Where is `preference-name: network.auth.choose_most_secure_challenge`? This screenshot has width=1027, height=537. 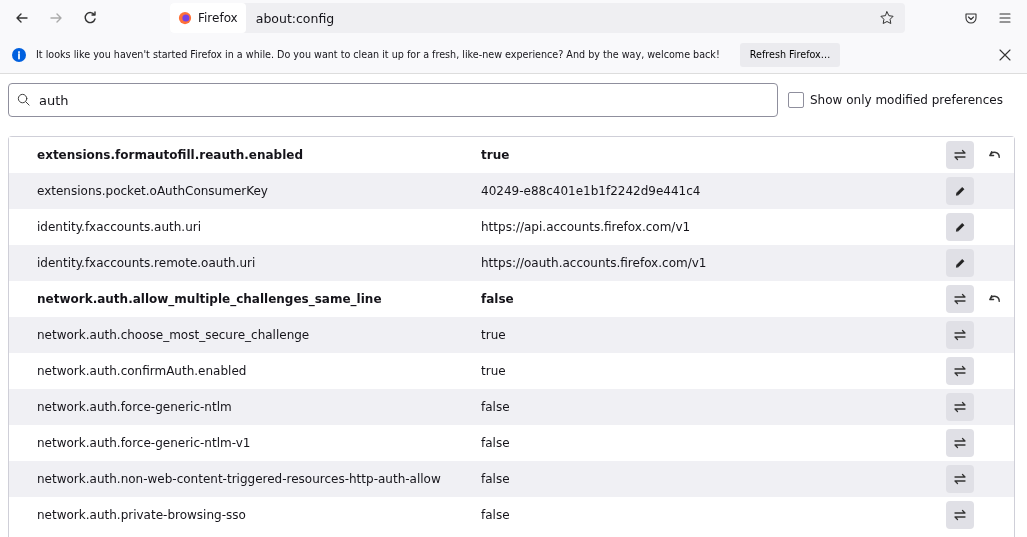
preference-name: network.auth.choose_most_secure_challenge is located at coordinates (173, 335).